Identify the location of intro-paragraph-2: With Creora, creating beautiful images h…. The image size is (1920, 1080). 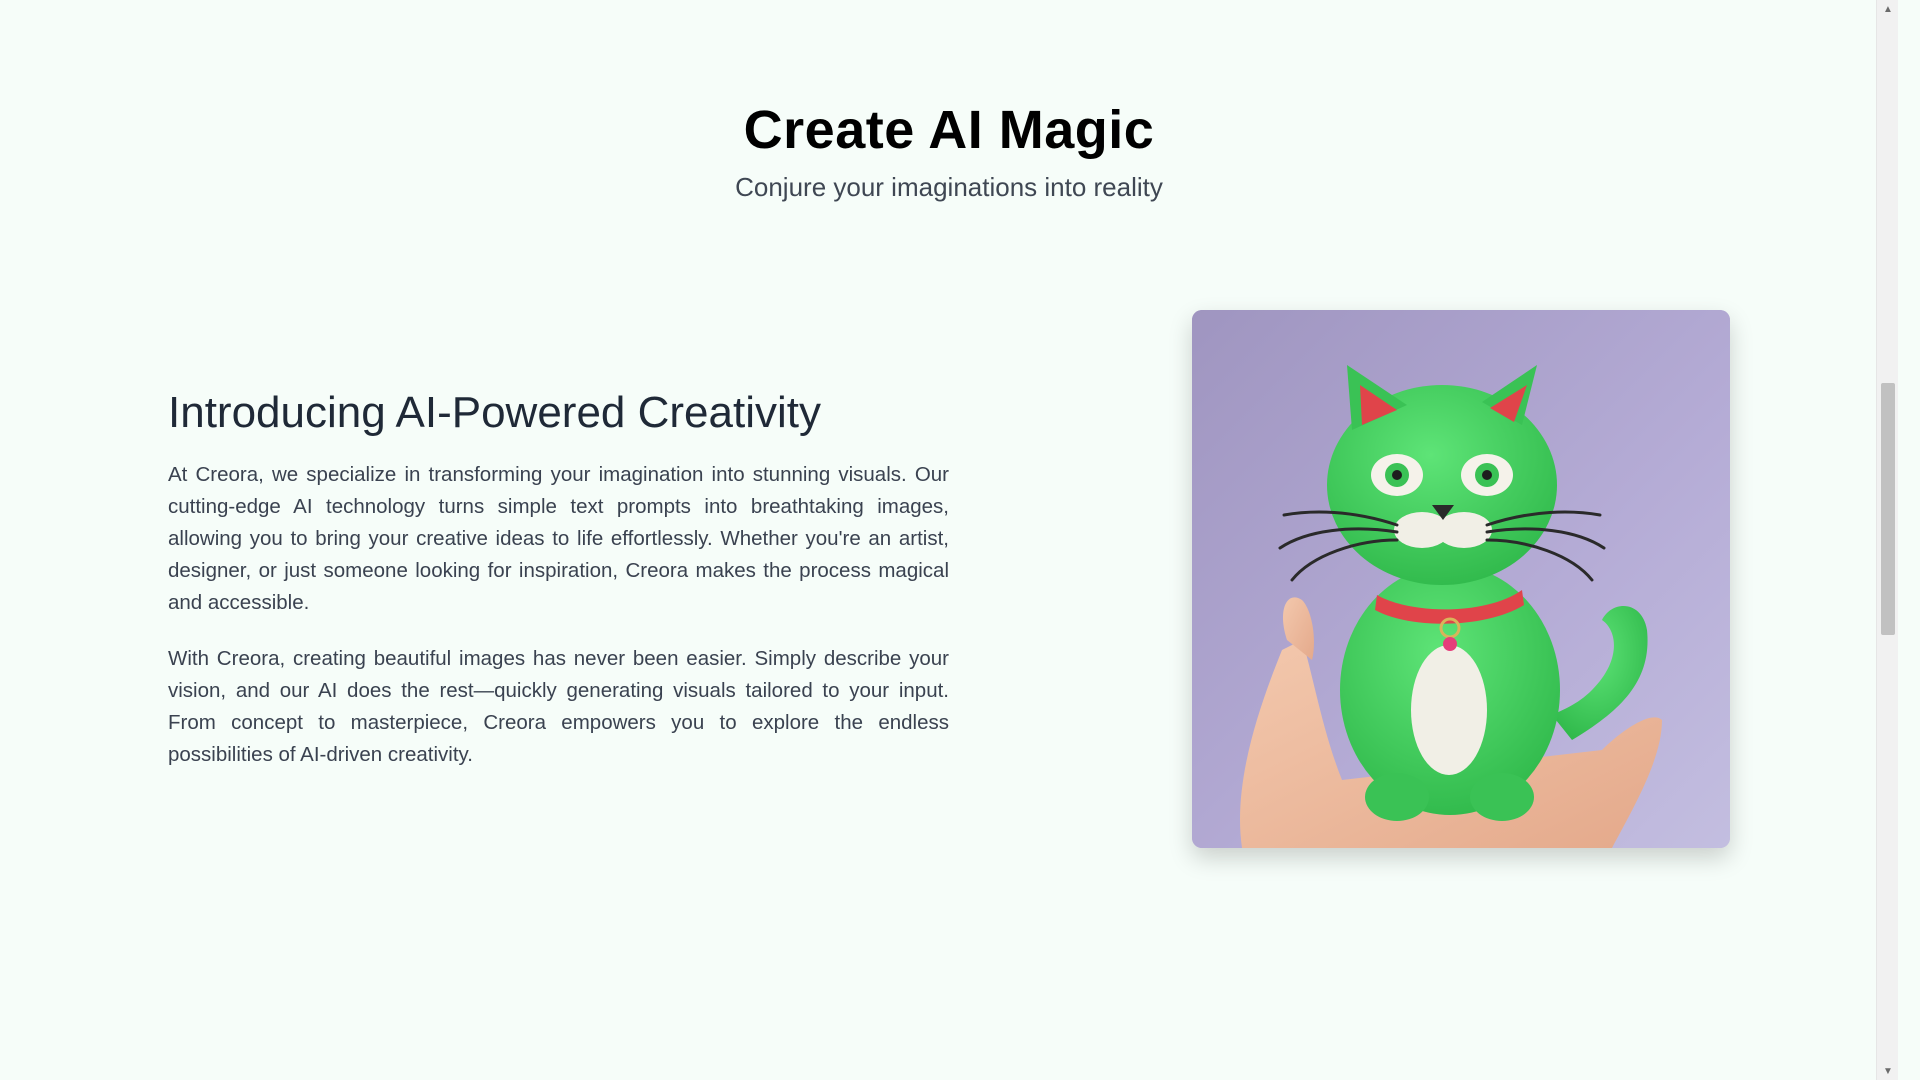
(558, 706).